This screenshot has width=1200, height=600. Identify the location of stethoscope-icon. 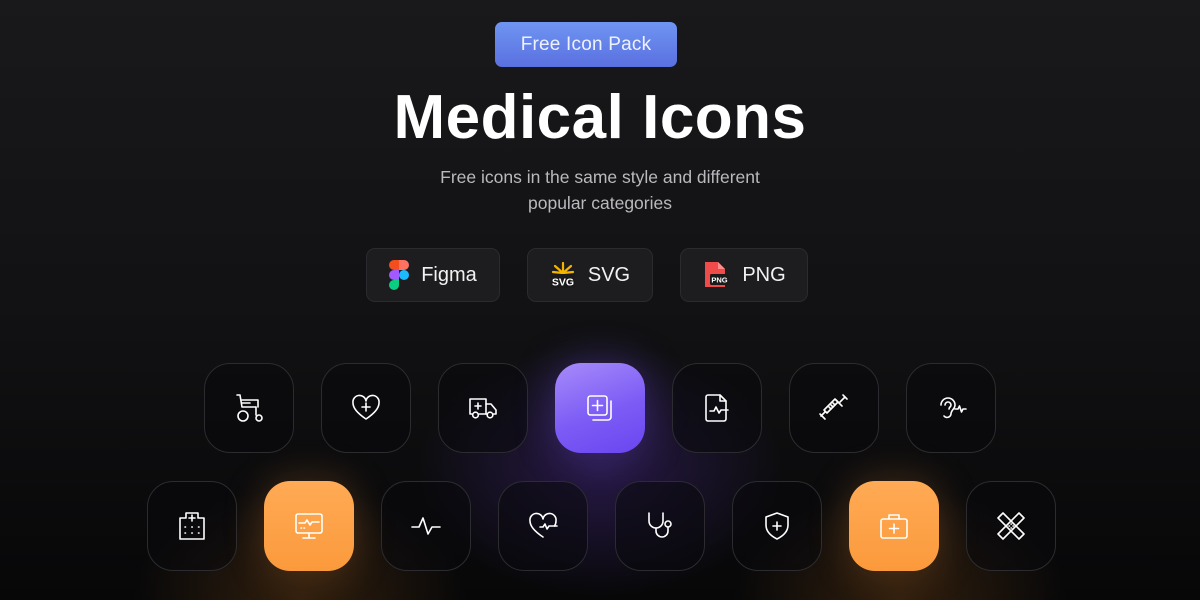
(660, 525).